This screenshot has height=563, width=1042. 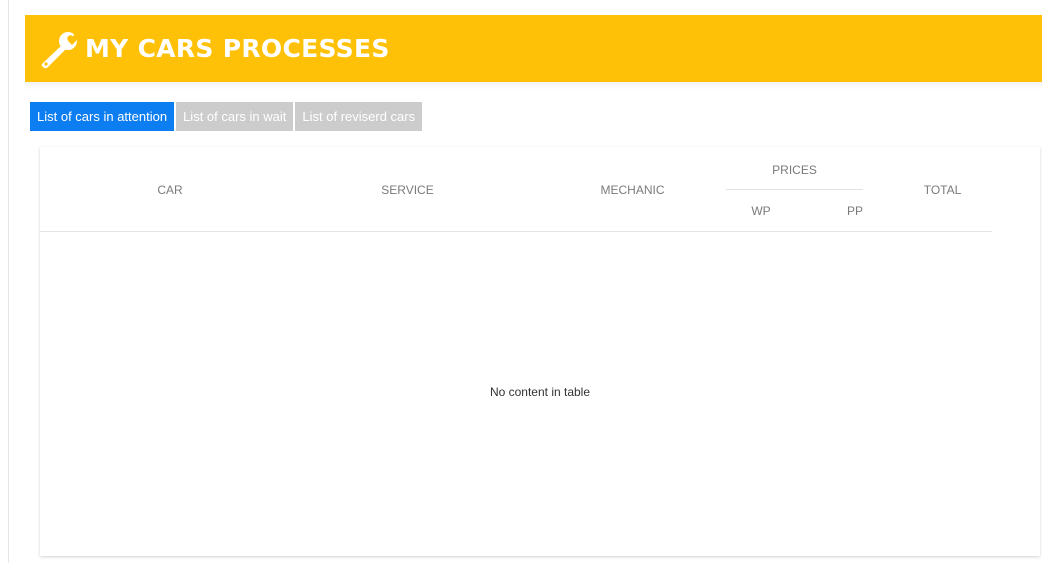 I want to click on tab-revised-cars: List of reviserd cars, so click(x=359, y=116).